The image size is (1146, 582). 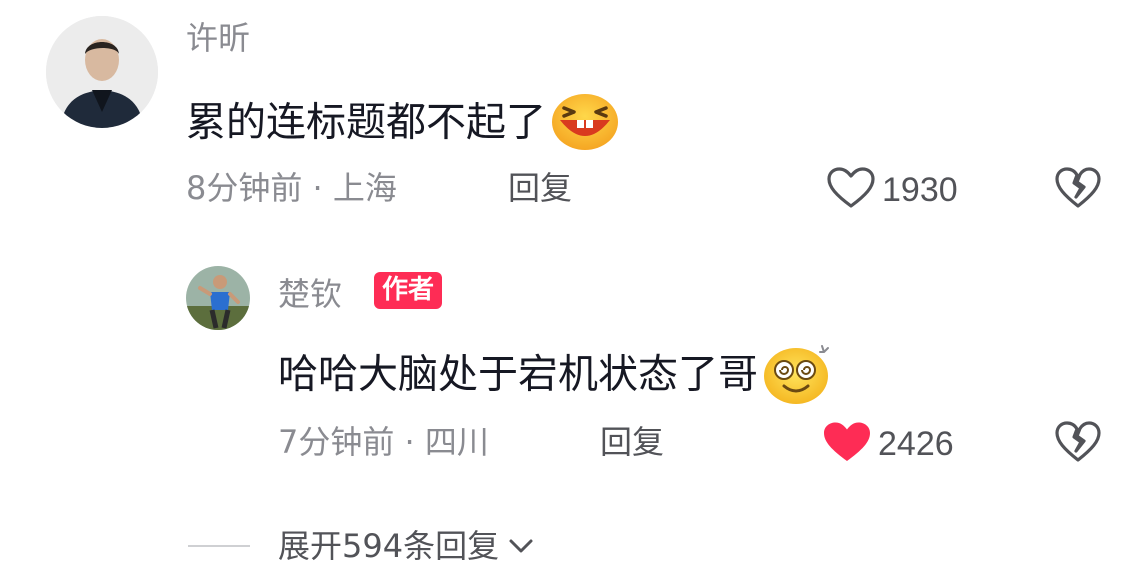 What do you see at coordinates (798, 376) in the screenshot?
I see `dizzy-smile-emoji-icon` at bounding box center [798, 376].